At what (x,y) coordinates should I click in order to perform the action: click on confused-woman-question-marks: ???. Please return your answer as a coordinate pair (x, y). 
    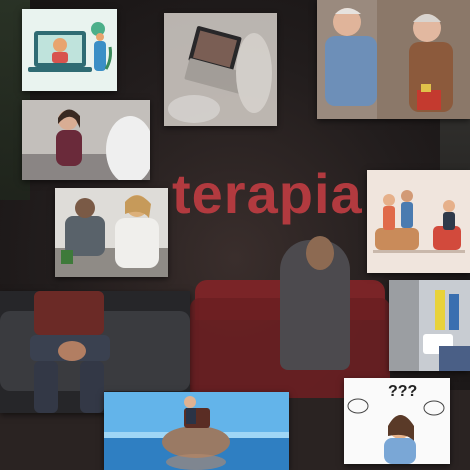
    Looking at the image, I should click on (397, 421).